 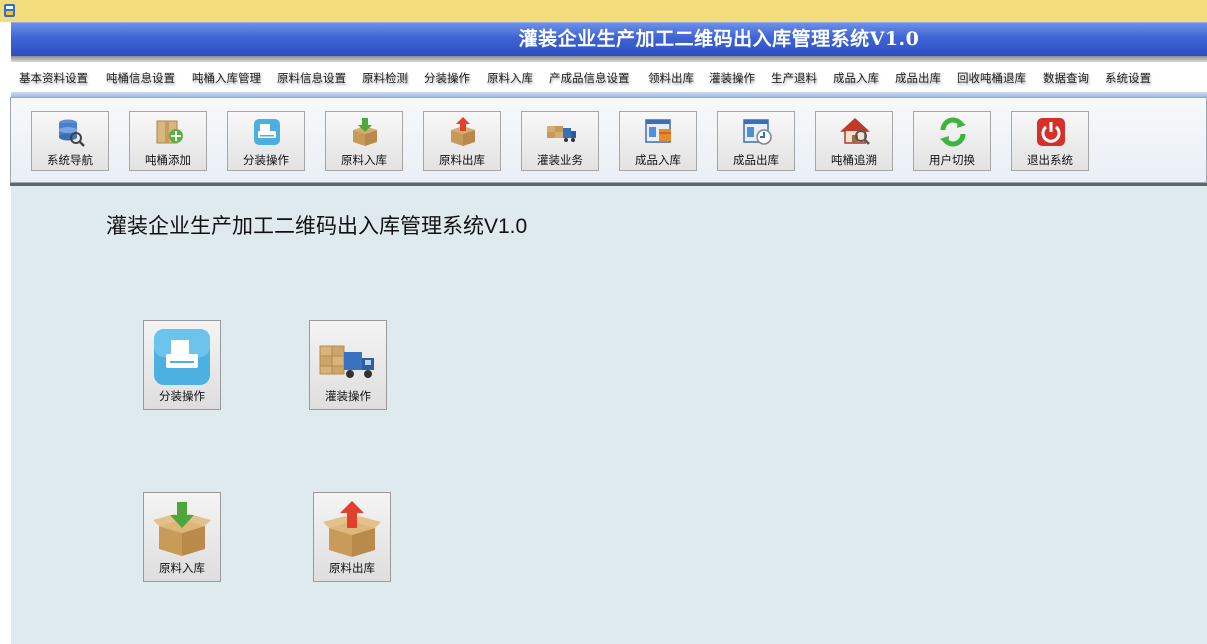 I want to click on shortcut-material-inbound-label: 原料入库, so click(x=182, y=568).